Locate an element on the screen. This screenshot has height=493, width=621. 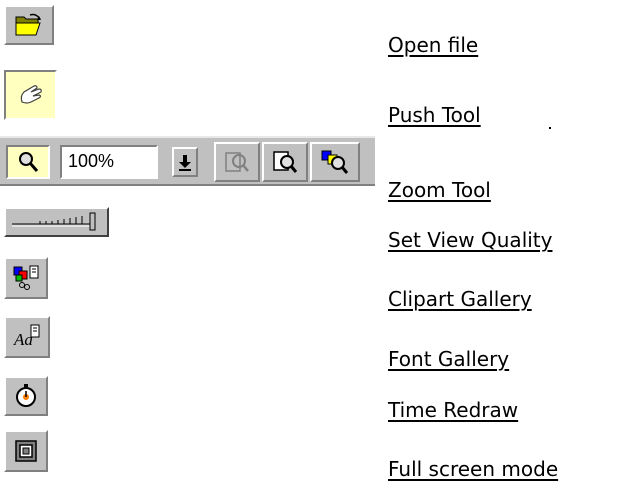
clipart-gallery-button is located at coordinates (26, 278).